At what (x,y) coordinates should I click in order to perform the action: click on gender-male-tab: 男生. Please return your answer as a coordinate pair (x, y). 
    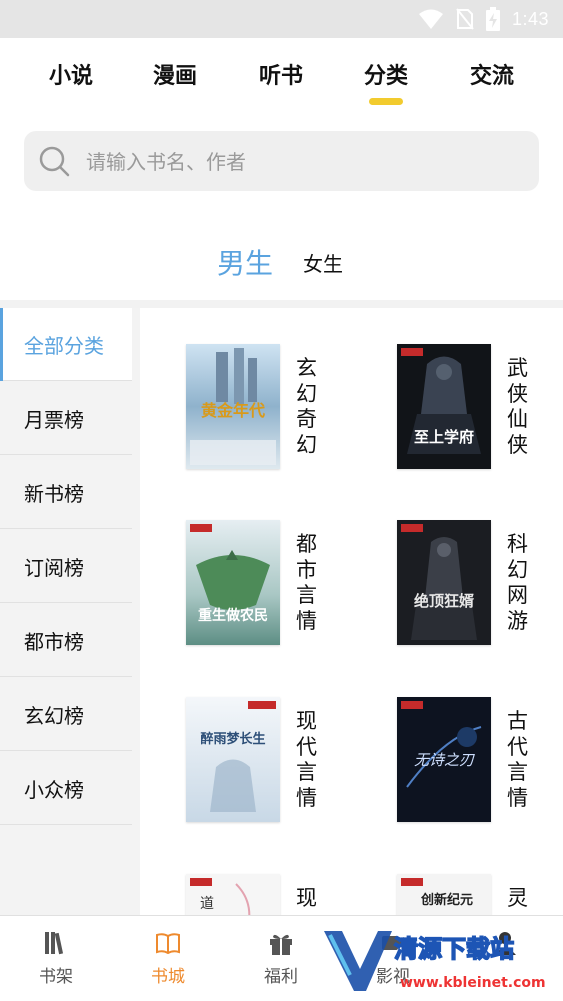
    Looking at the image, I should click on (245, 262).